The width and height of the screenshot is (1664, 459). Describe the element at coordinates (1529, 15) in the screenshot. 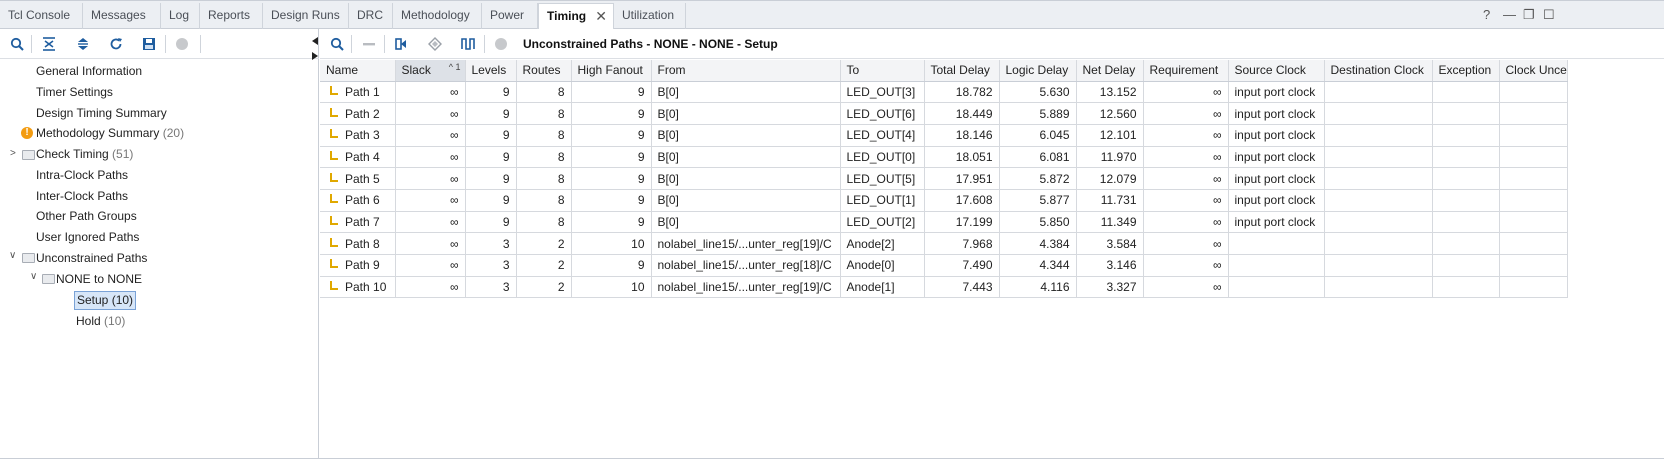

I see `restore-icon: ❐` at that location.